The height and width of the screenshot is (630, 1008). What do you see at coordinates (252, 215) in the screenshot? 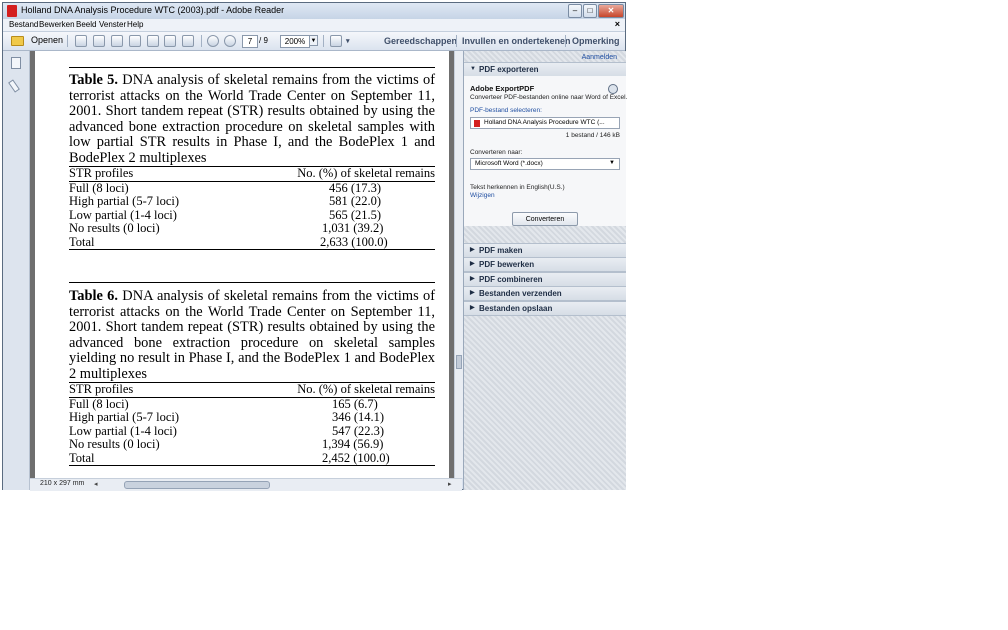
I see `table-row: Low partial (1-4 loci) 565 (21.5)` at bounding box center [252, 215].